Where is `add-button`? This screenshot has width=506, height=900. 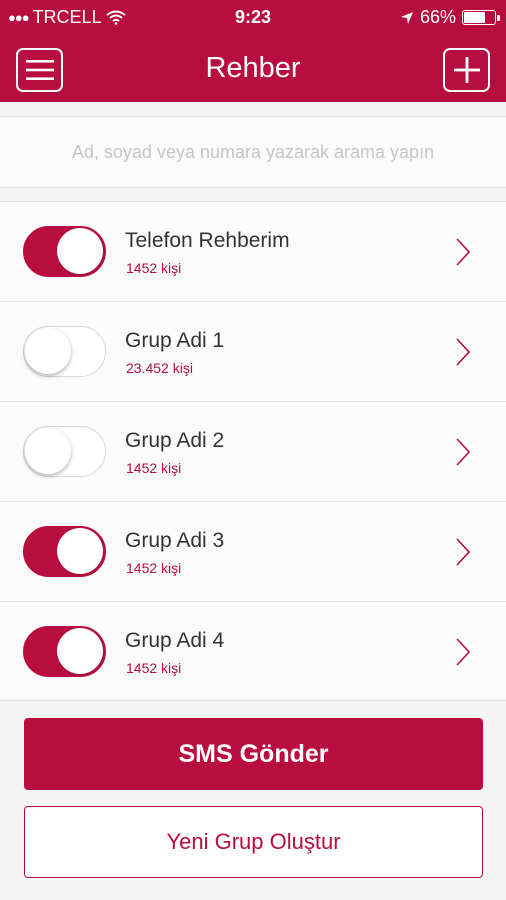
add-button is located at coordinates (466, 70).